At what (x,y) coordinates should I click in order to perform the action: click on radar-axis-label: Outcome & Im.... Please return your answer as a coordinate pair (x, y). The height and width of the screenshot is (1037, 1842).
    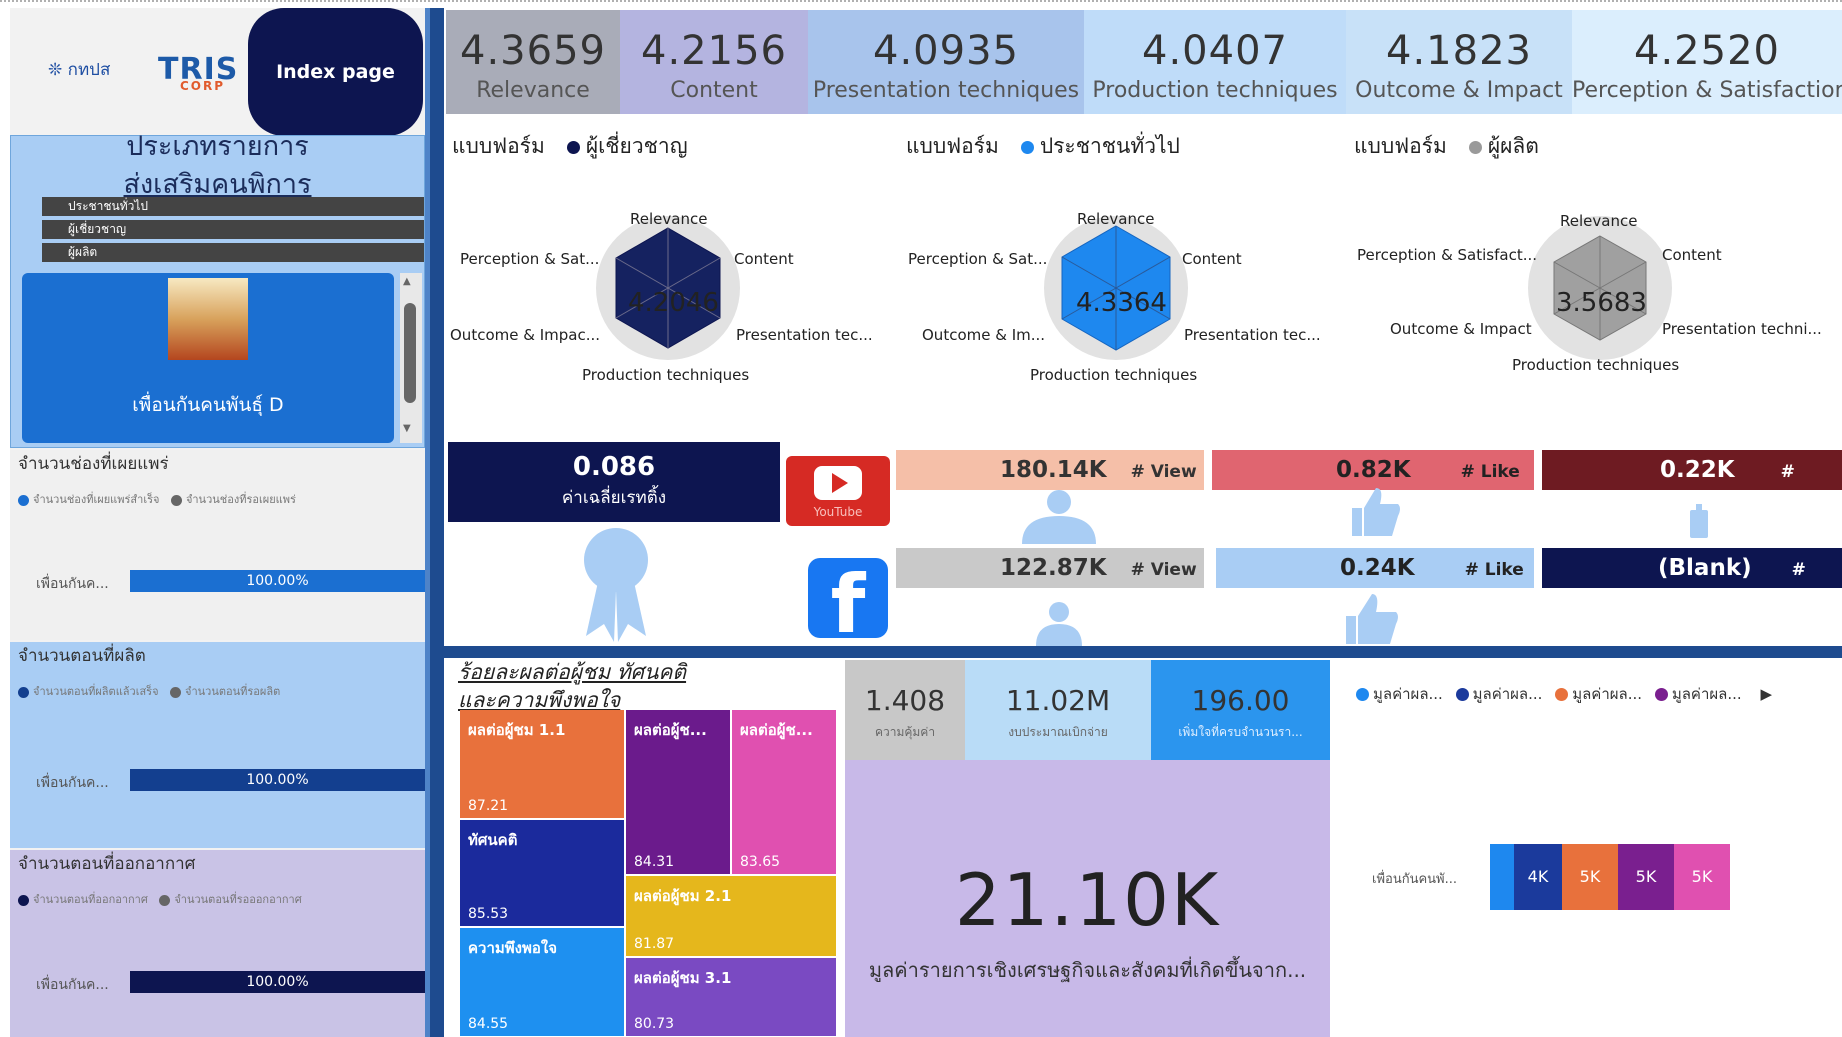
    Looking at the image, I should click on (984, 335).